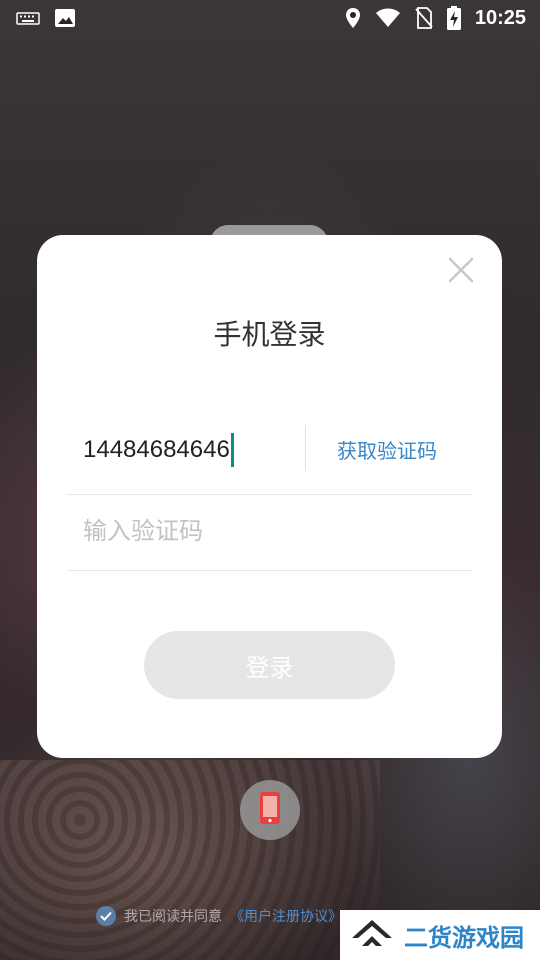  I want to click on close-icon, so click(461, 272).